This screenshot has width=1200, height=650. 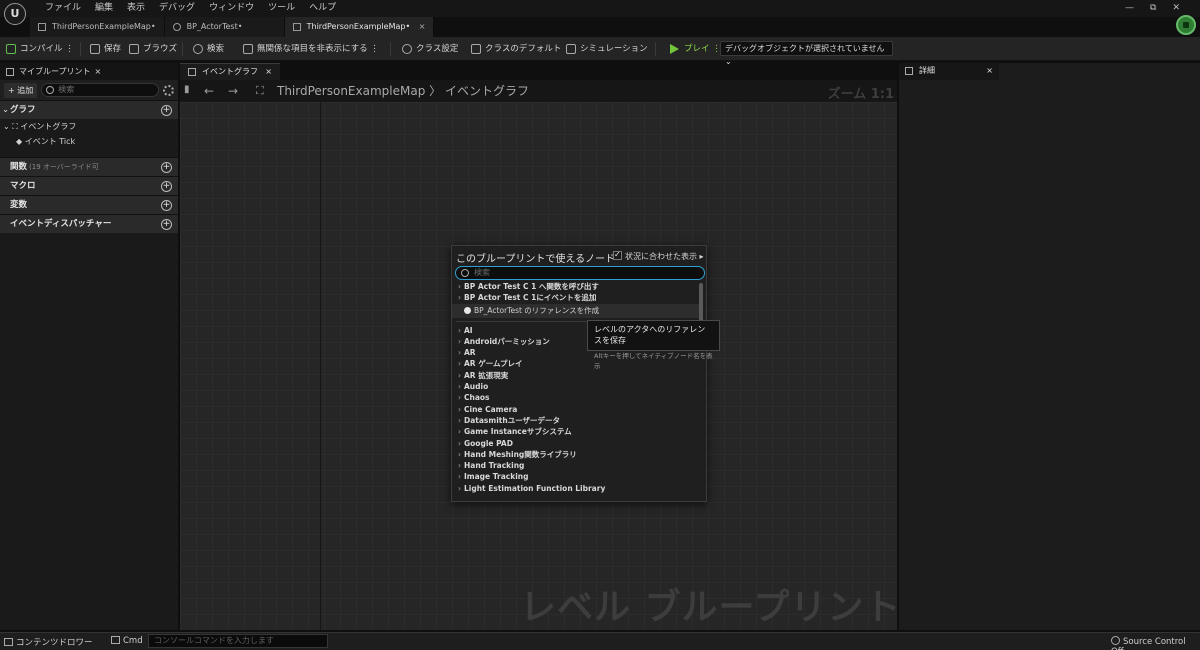 What do you see at coordinates (89, 166) in the screenshot?
I see `section-functions: 関数 (19 オーバーライド可 +` at bounding box center [89, 166].